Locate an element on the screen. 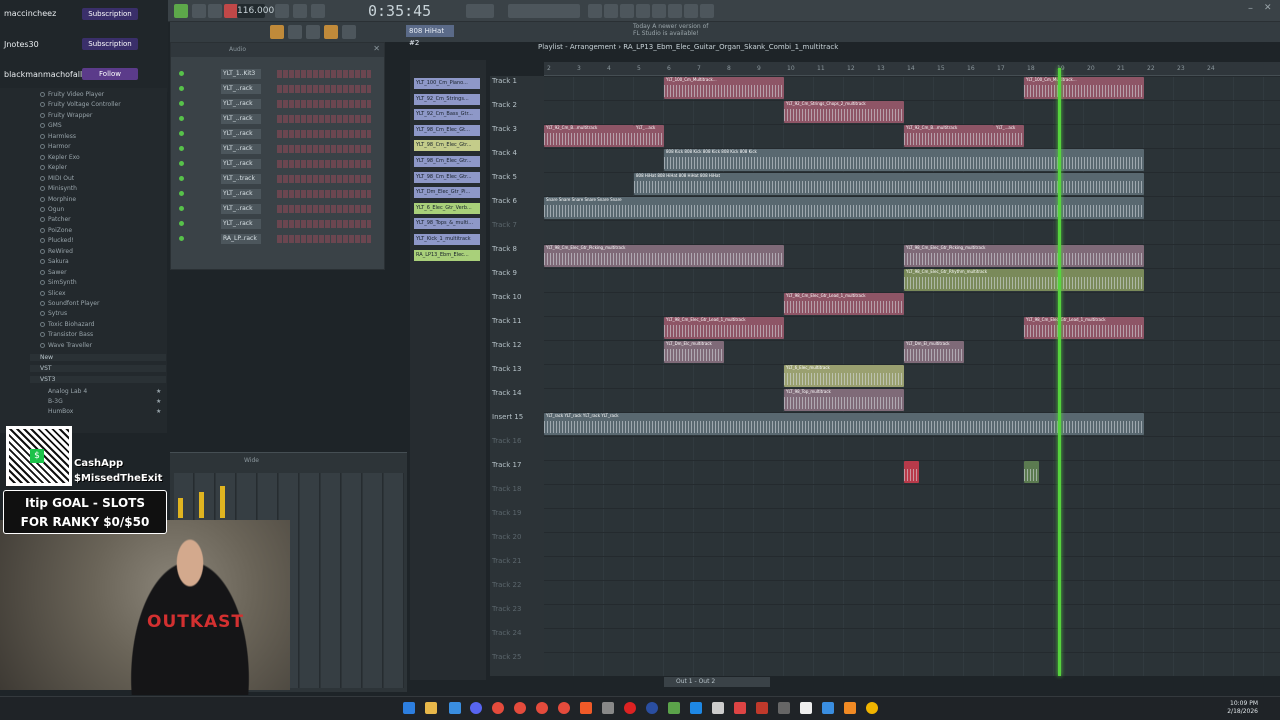  timeline-ruler: 23456789101112131415161718192021222324 is located at coordinates (912, 69).